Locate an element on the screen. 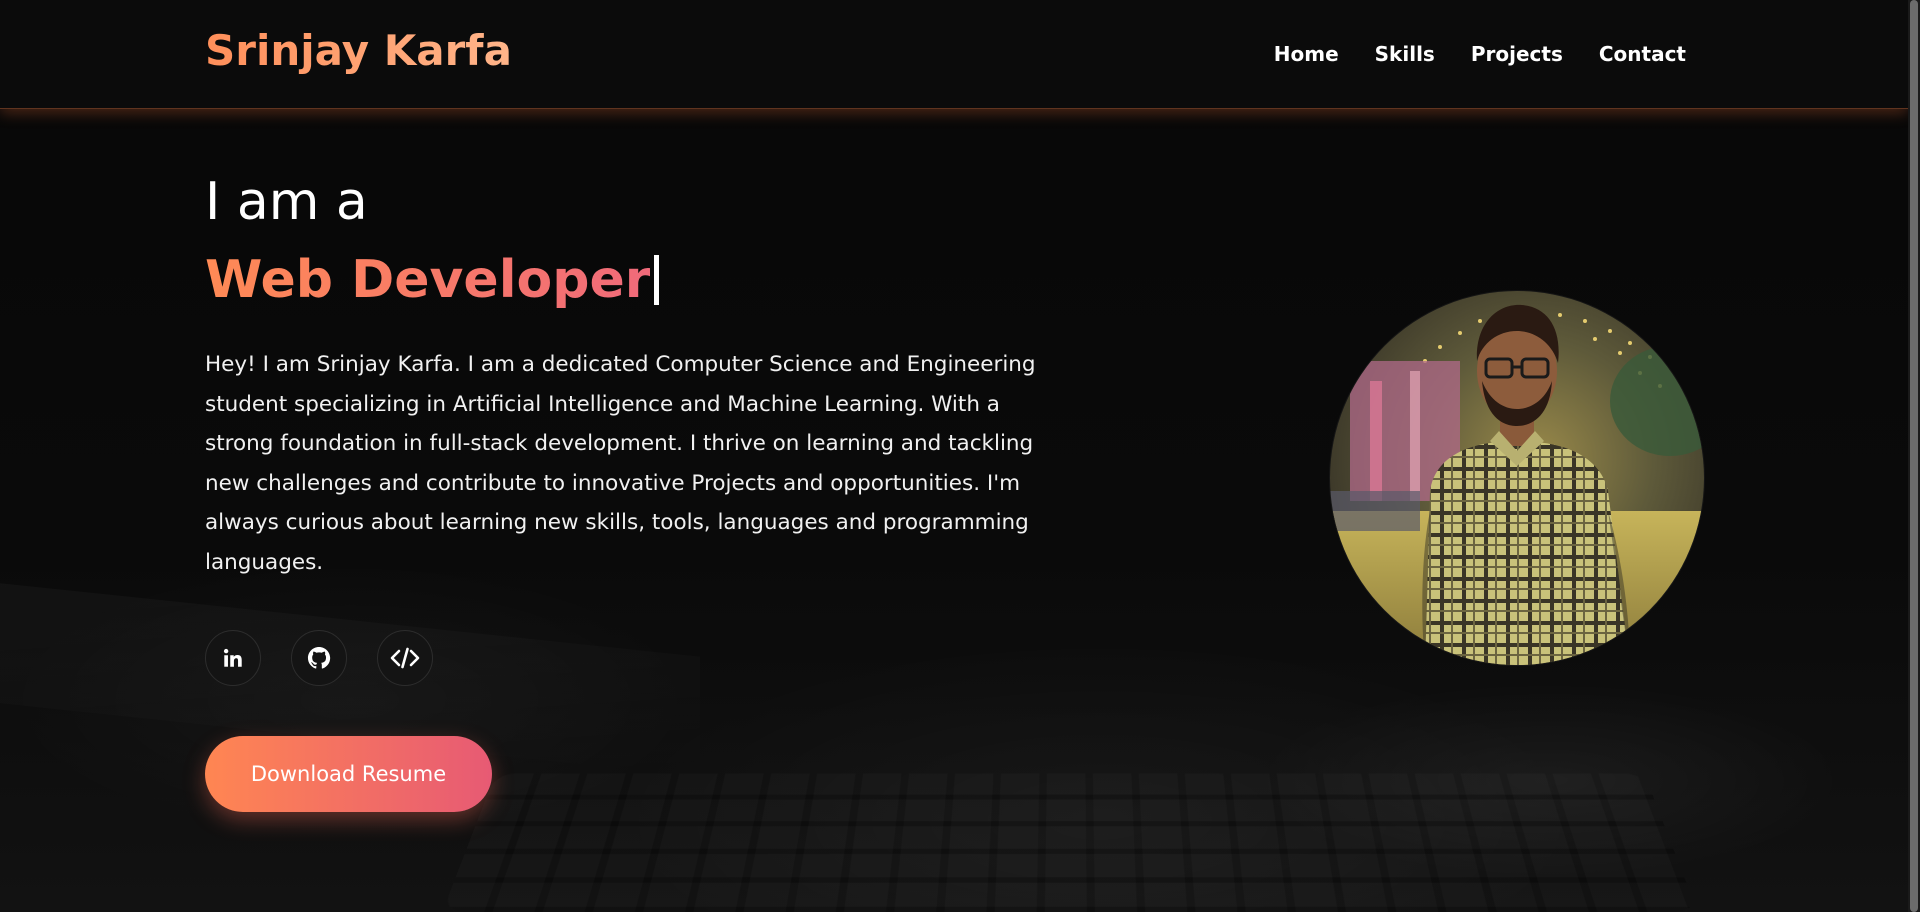 The width and height of the screenshot is (1920, 912). code-icon is located at coordinates (405, 658).